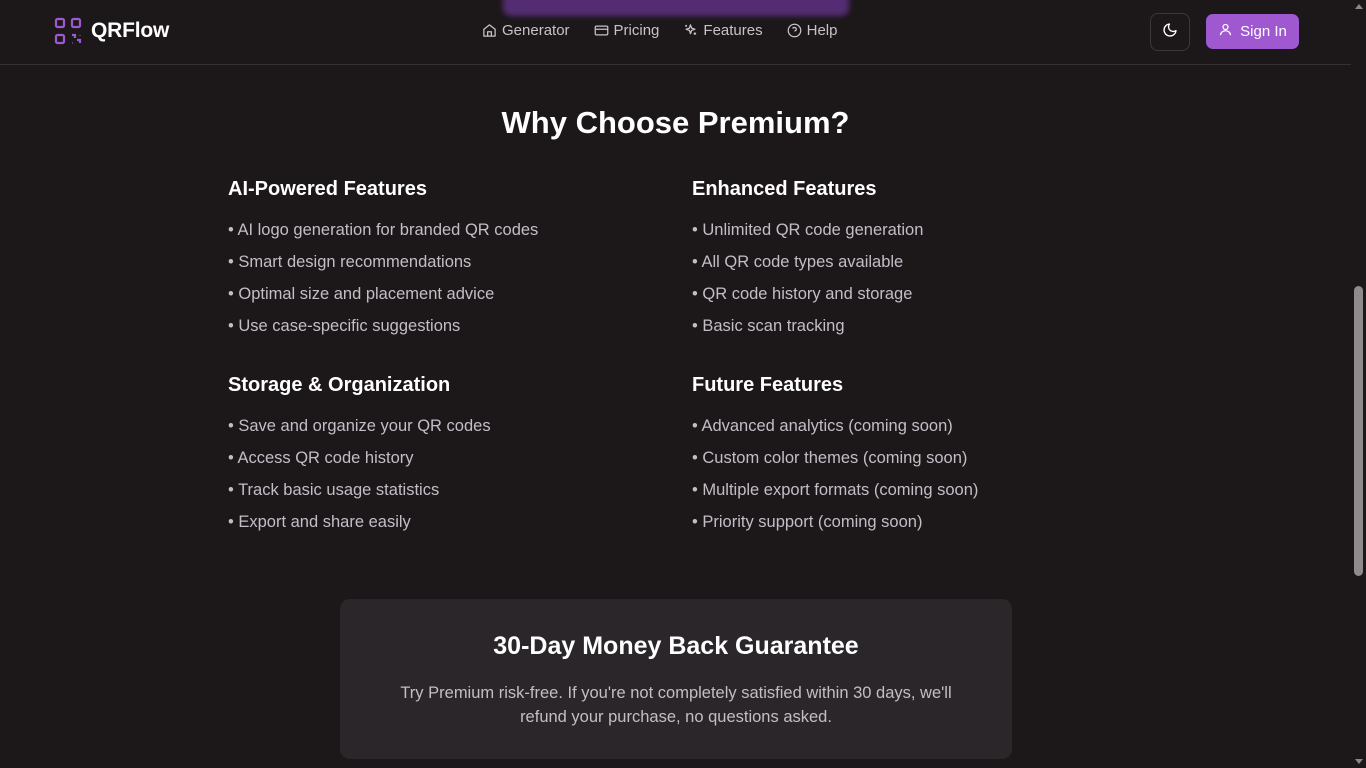 The width and height of the screenshot is (1366, 768). I want to click on sign-in-button: Sign In, so click(1252, 31).